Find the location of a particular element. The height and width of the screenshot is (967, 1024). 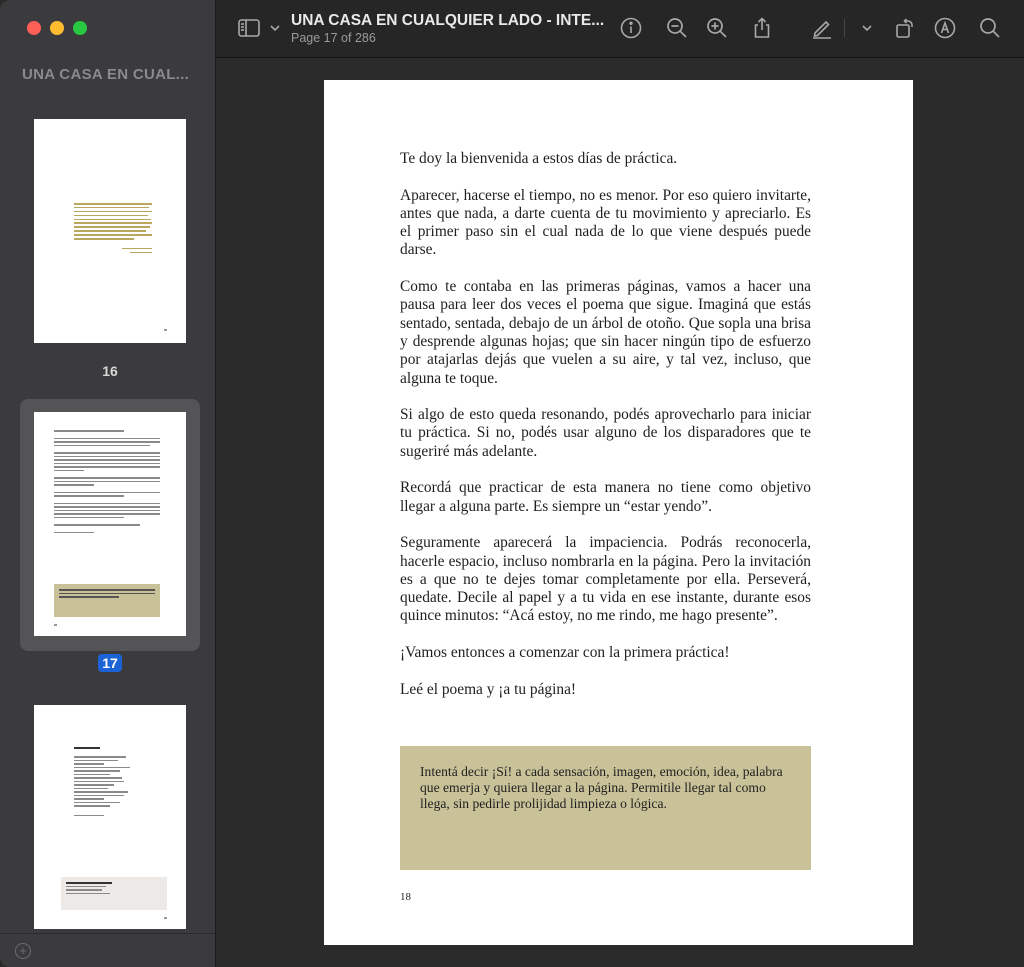

zoom-in-icon is located at coordinates (717, 28).